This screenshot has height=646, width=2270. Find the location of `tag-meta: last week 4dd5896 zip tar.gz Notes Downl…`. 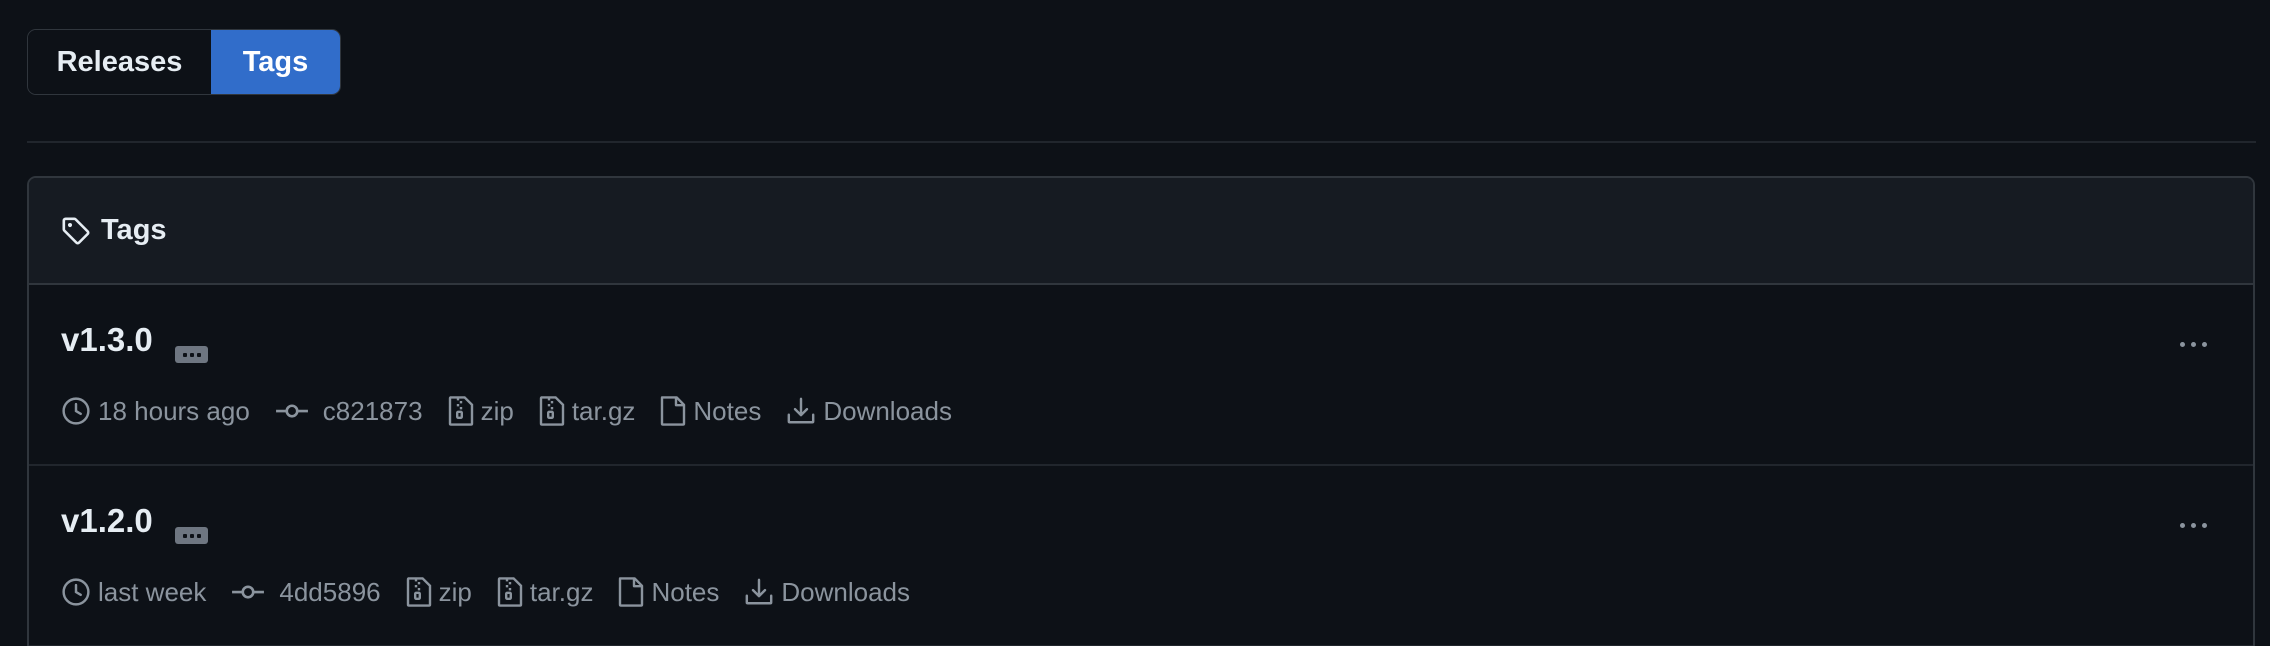

tag-meta: last week 4dd5896 zip tar.gz Notes Downl… is located at coordinates (498, 592).